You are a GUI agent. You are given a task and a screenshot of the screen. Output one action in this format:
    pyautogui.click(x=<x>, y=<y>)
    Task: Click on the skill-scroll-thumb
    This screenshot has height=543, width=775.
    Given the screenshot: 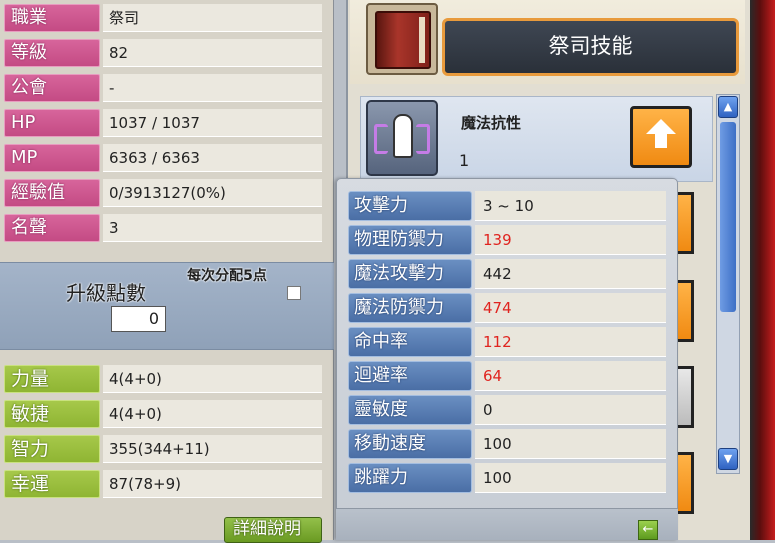 What is the action you would take?
    pyautogui.click(x=728, y=217)
    